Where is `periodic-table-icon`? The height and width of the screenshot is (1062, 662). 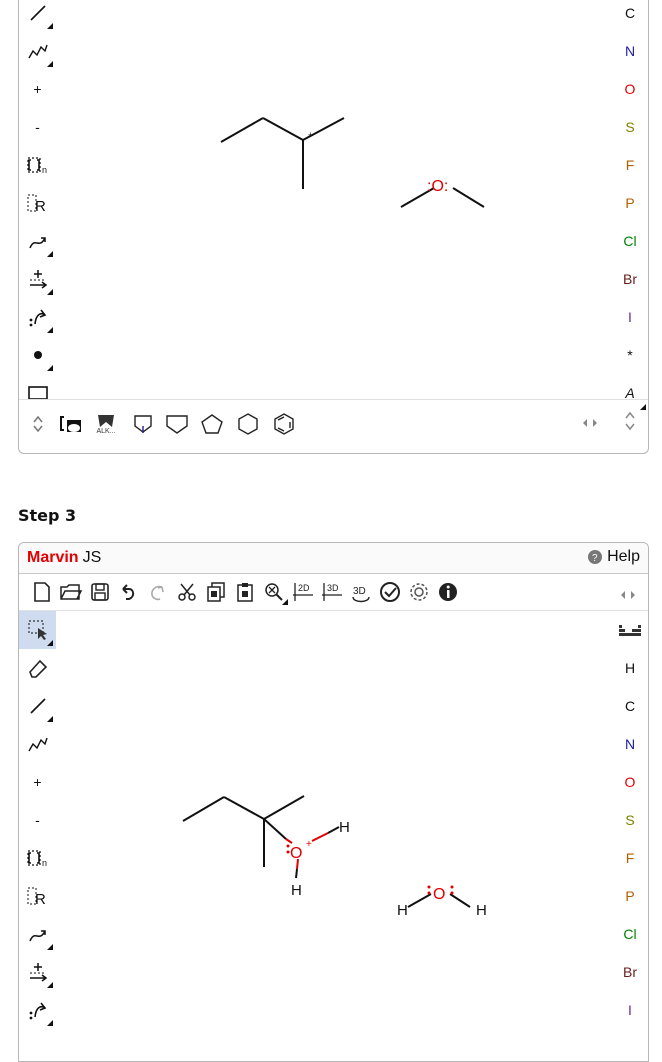 periodic-table-icon is located at coordinates (630, 630).